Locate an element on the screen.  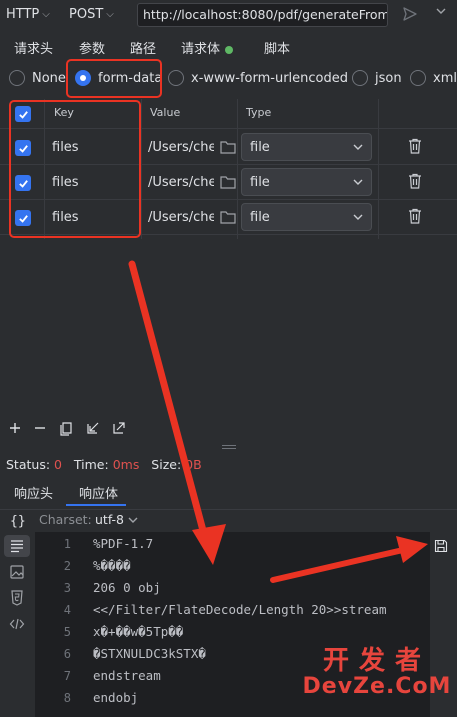
radio-xml: xml is located at coordinates (433, 78).